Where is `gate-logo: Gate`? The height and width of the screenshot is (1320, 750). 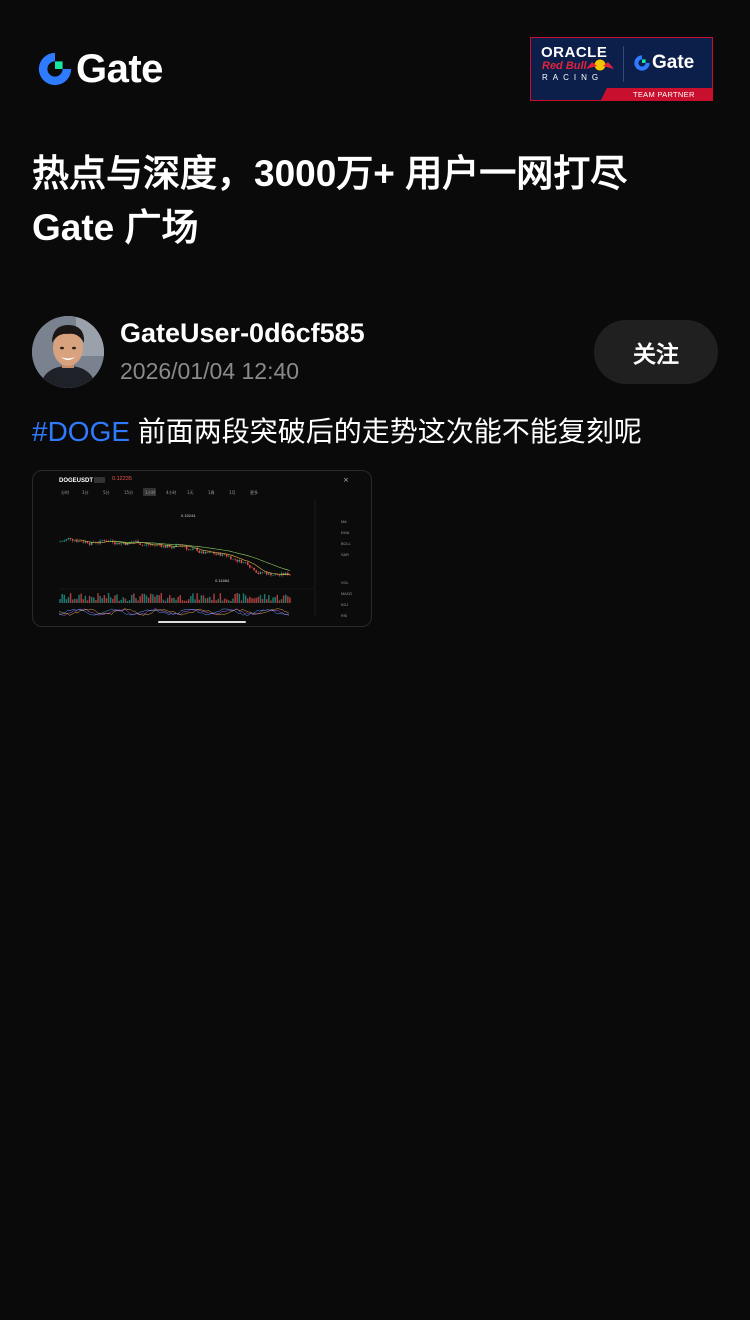 gate-logo: Gate is located at coordinates (99, 69).